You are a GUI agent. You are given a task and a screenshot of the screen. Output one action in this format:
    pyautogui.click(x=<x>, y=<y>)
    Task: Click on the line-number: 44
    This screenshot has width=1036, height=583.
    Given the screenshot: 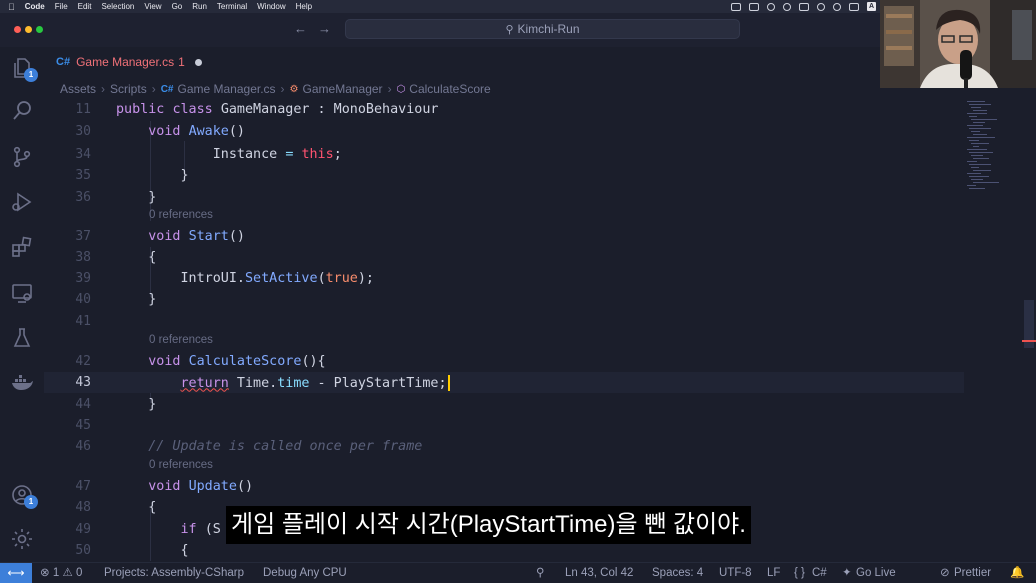 What is the action you would take?
    pyautogui.click(x=83, y=404)
    